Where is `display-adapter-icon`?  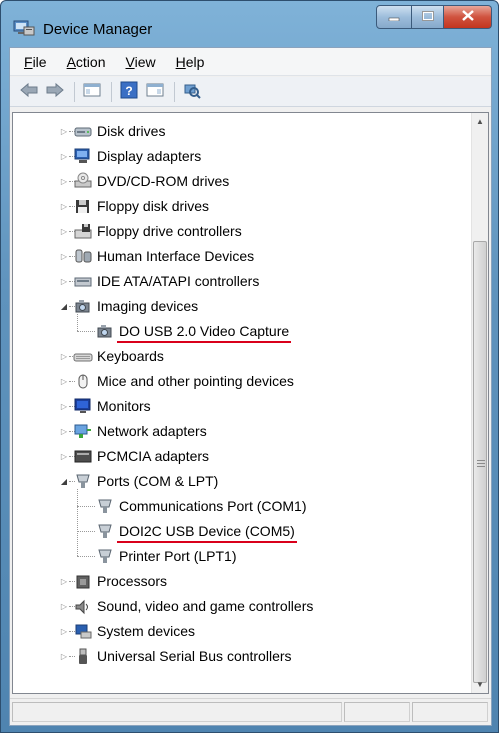
display-adapter-icon is located at coordinates (83, 156).